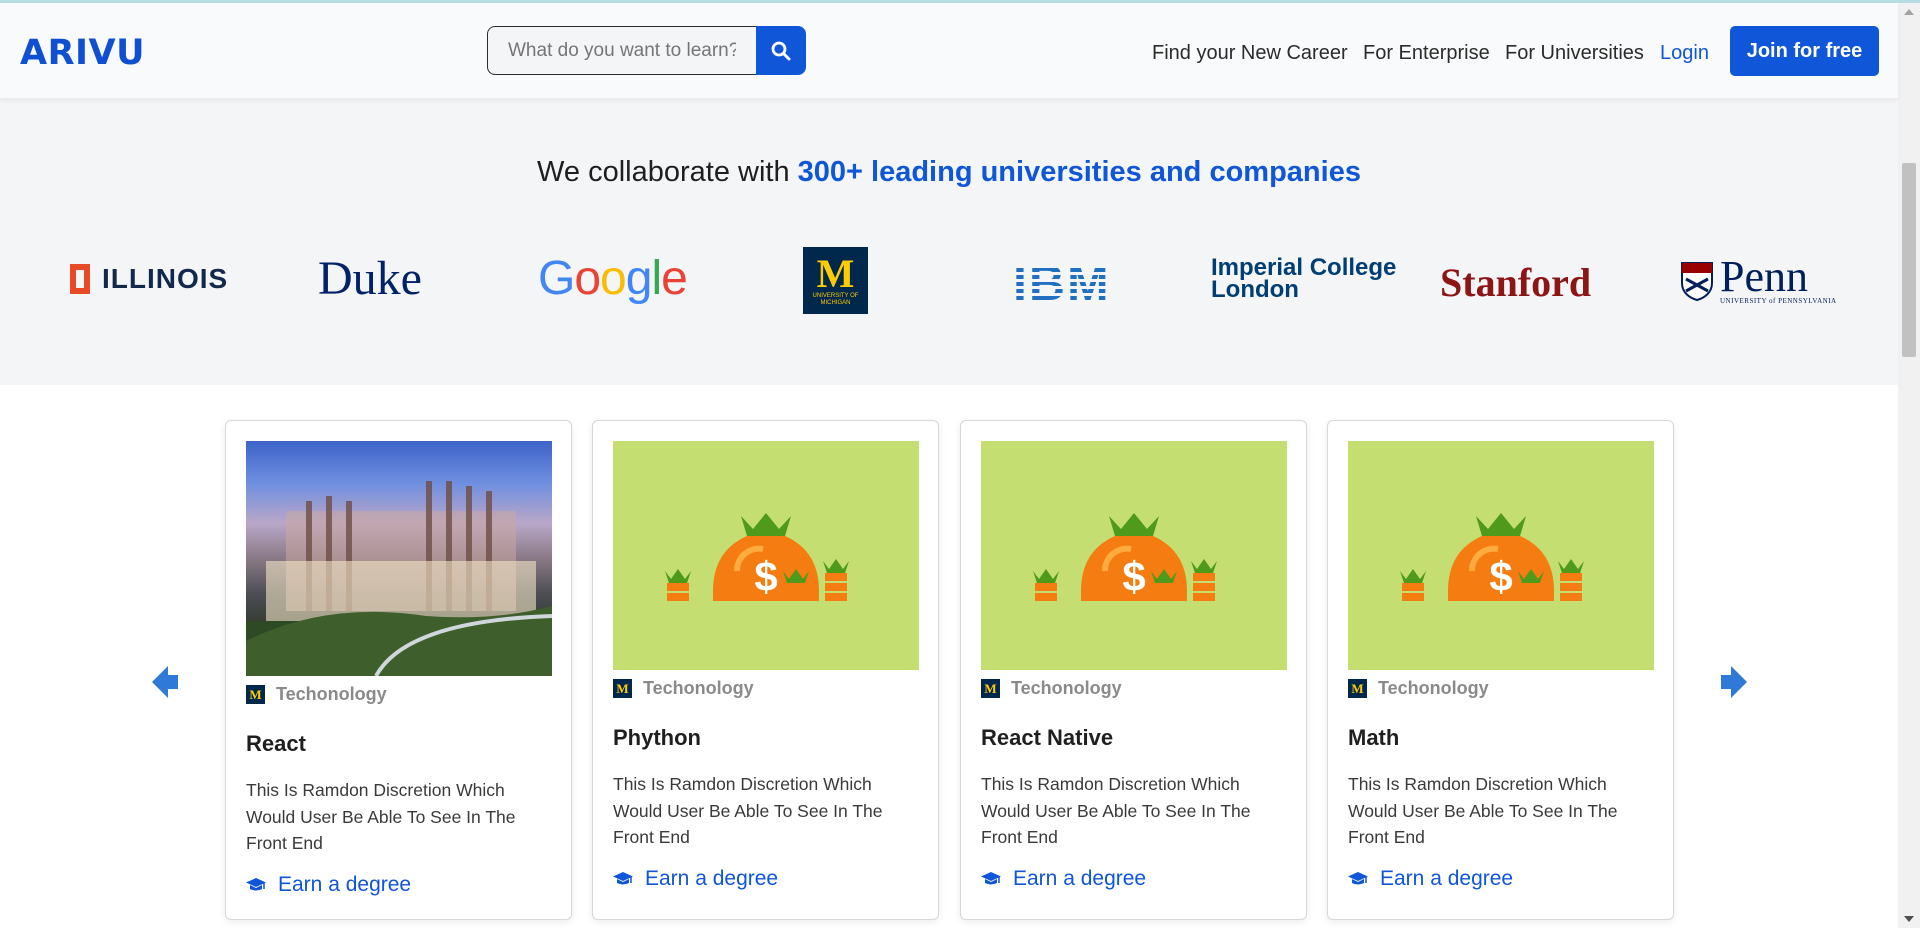 The height and width of the screenshot is (928, 1920). Describe the element at coordinates (1778, 301) in the screenshot. I see `penn-logo-sub: UNIVERSITY of PENNSYLVANIA` at that location.